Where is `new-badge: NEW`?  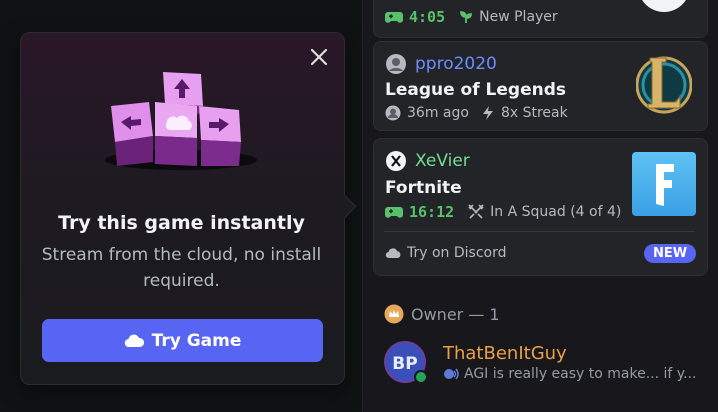 new-badge: NEW is located at coordinates (670, 253).